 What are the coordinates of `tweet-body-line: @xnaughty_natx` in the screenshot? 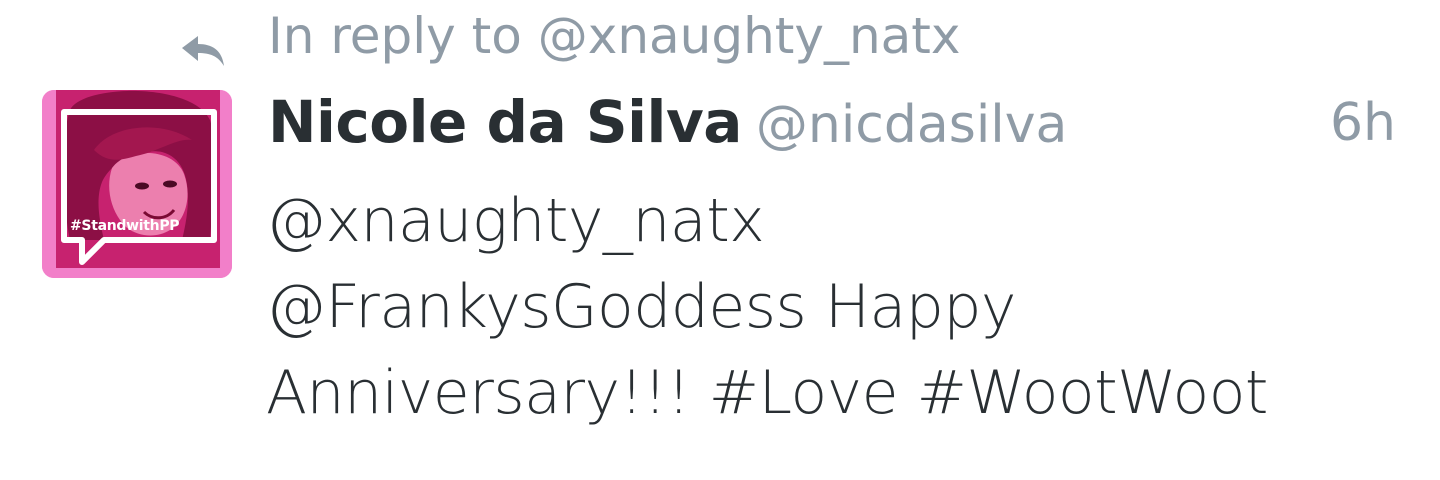 It's located at (515, 221).